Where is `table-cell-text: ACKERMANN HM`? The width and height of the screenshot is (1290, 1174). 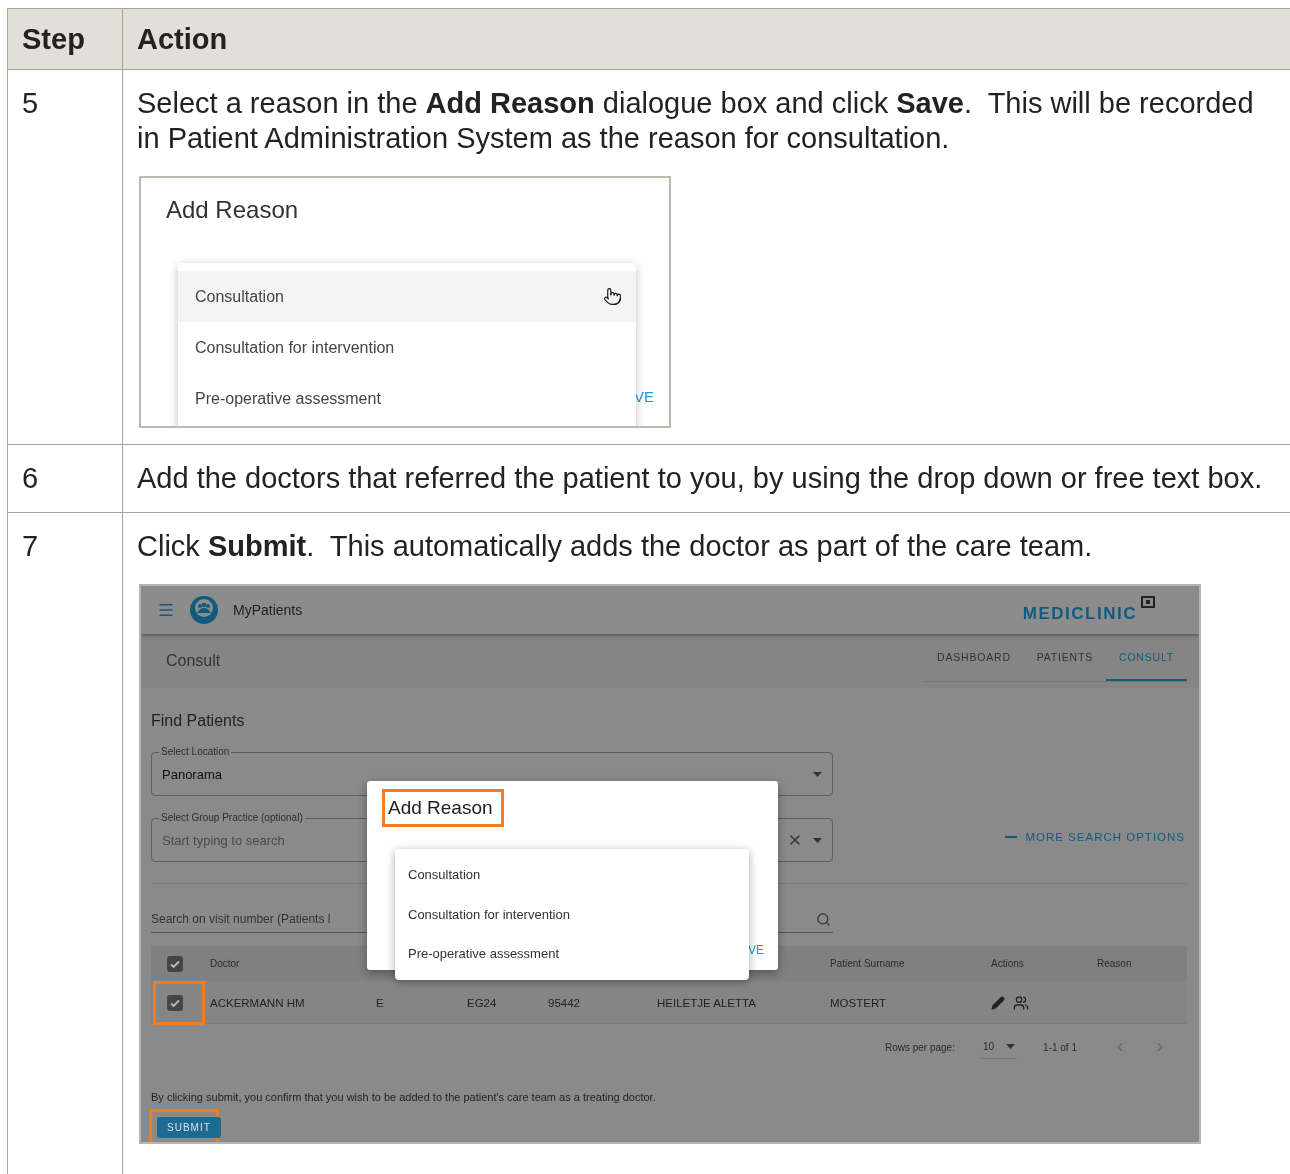
table-cell-text: ACKERMANN HM is located at coordinates (258, 1003).